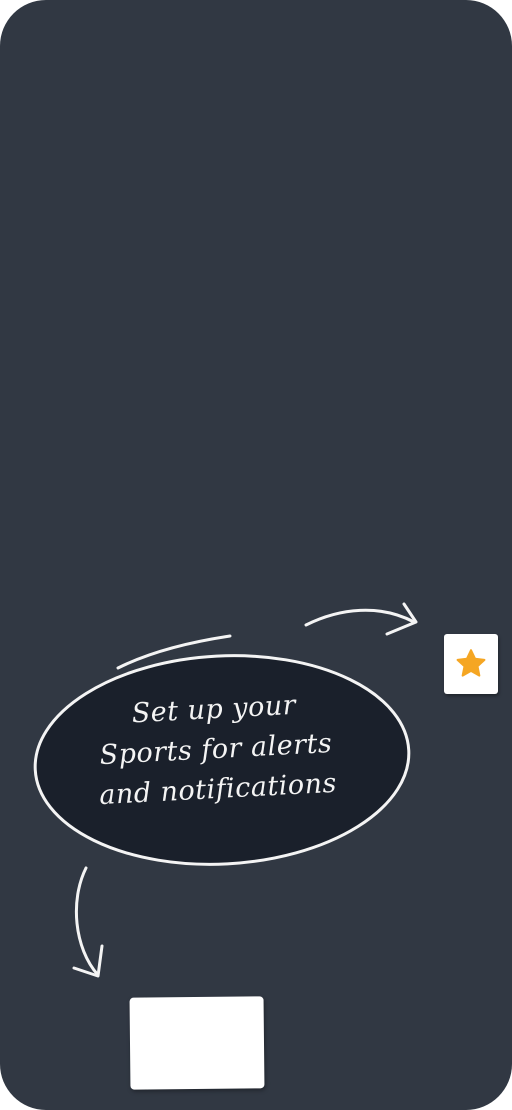 The image size is (512, 1110). Describe the element at coordinates (360, 617) in the screenshot. I see `arrow-to-star` at that location.